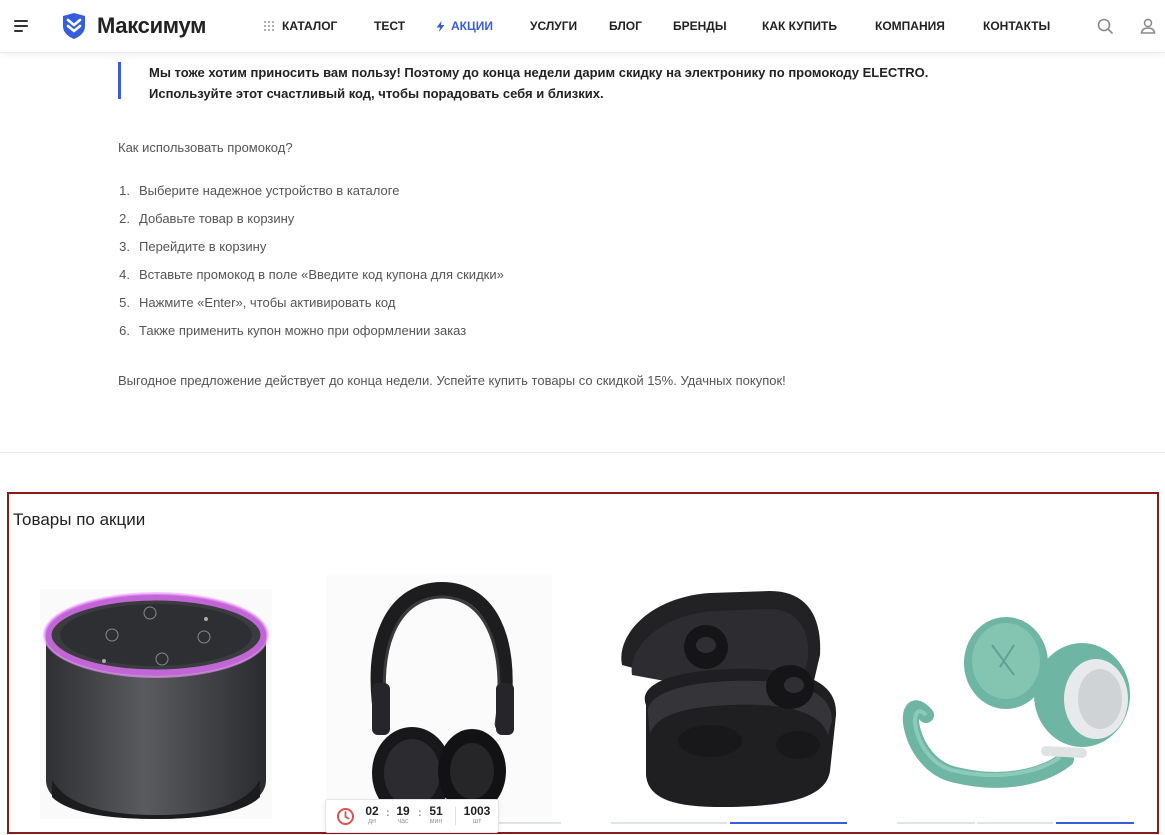  What do you see at coordinates (152, 25) in the screenshot?
I see `logo-text: Максимум` at bounding box center [152, 25].